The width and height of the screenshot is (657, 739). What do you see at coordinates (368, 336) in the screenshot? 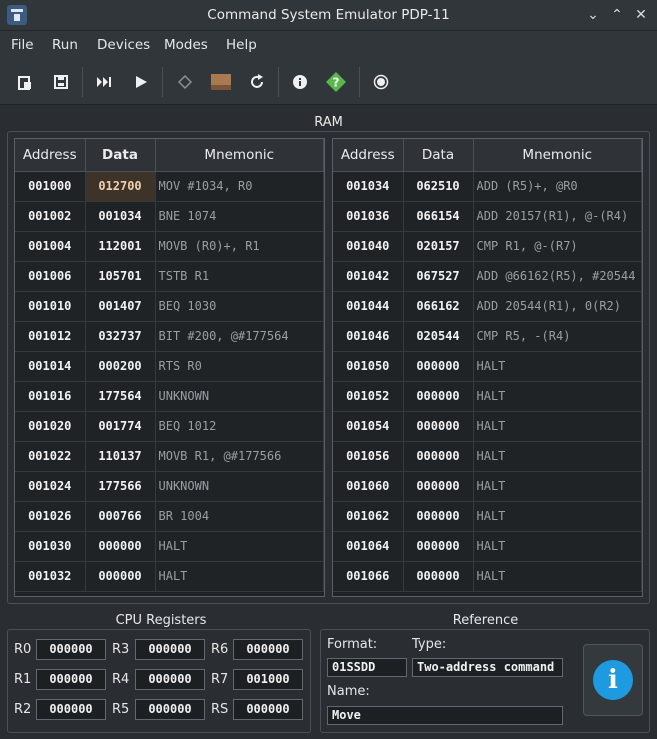
I see `address-cell: 001046` at bounding box center [368, 336].